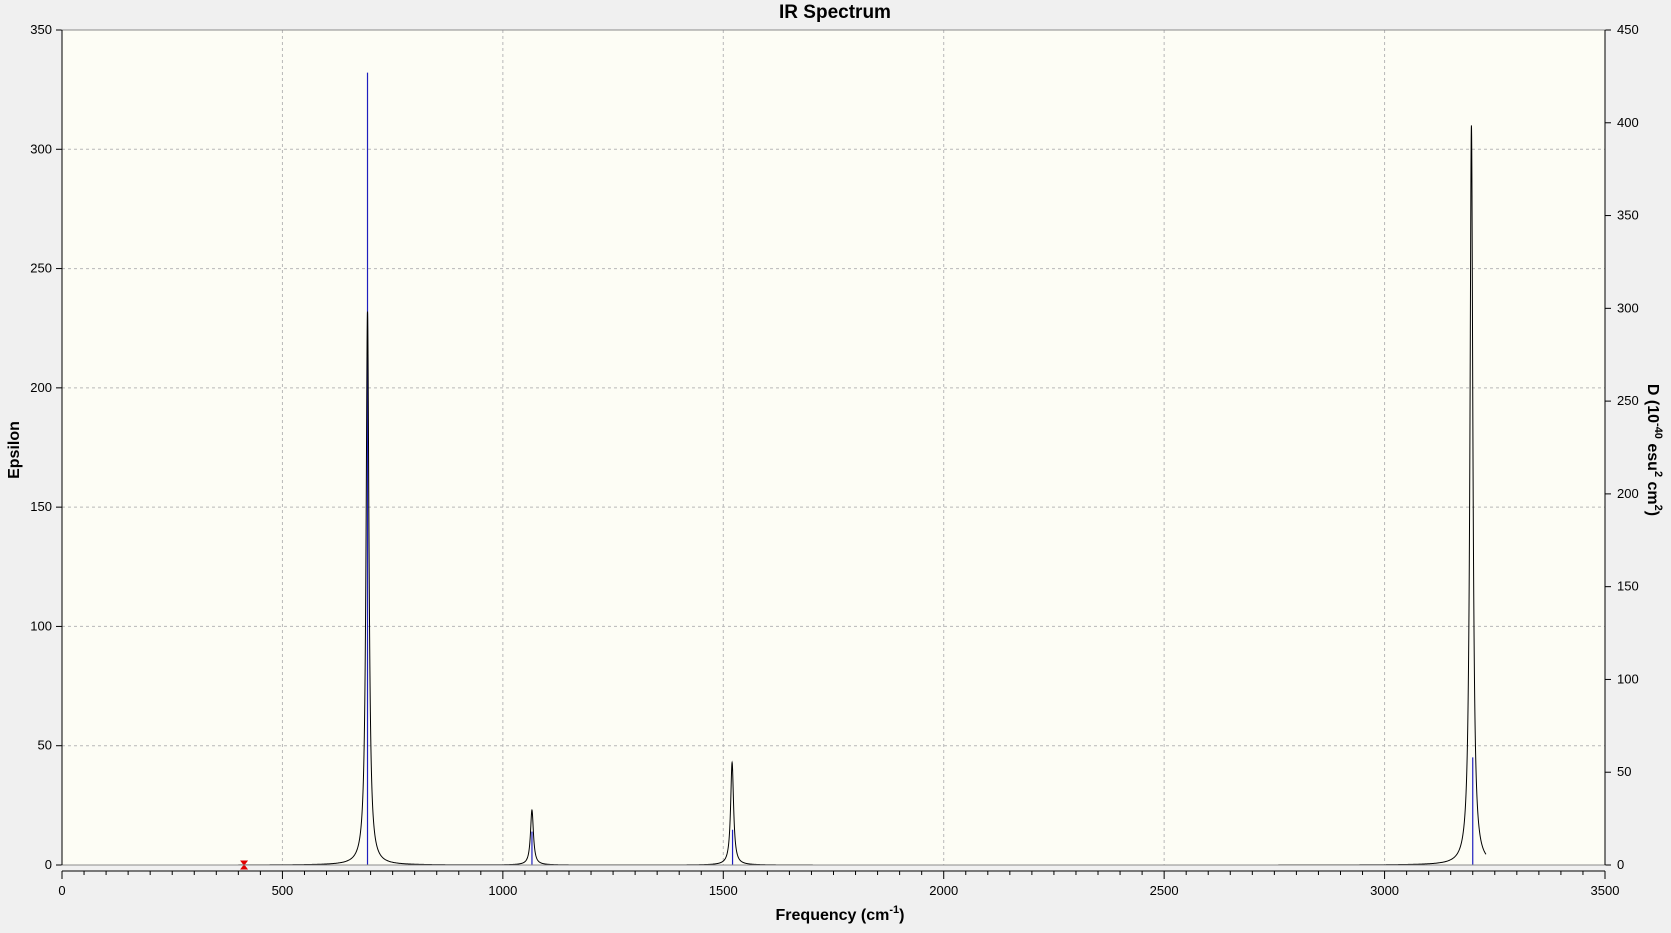 The height and width of the screenshot is (933, 1671). I want to click on y-left-tick-label: 100, so click(41, 625).